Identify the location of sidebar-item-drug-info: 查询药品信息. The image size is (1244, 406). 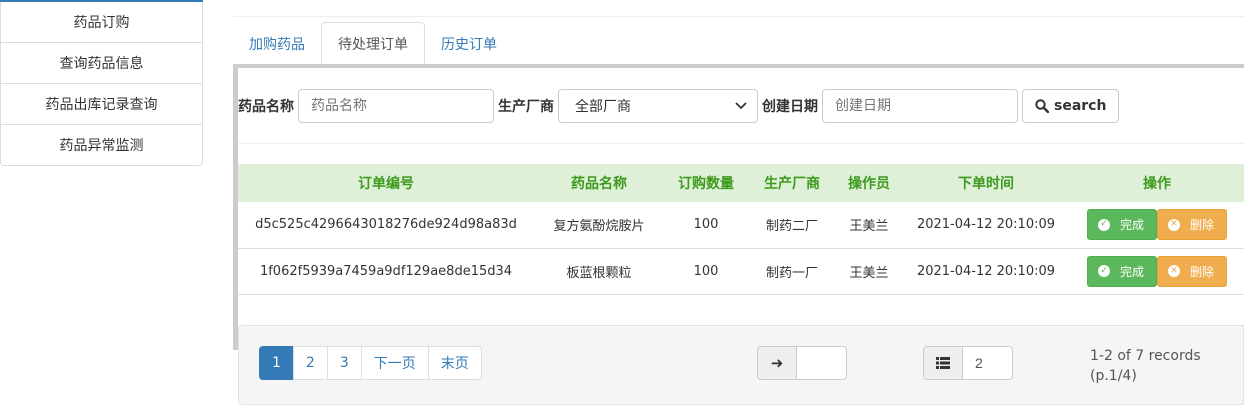
(101, 63).